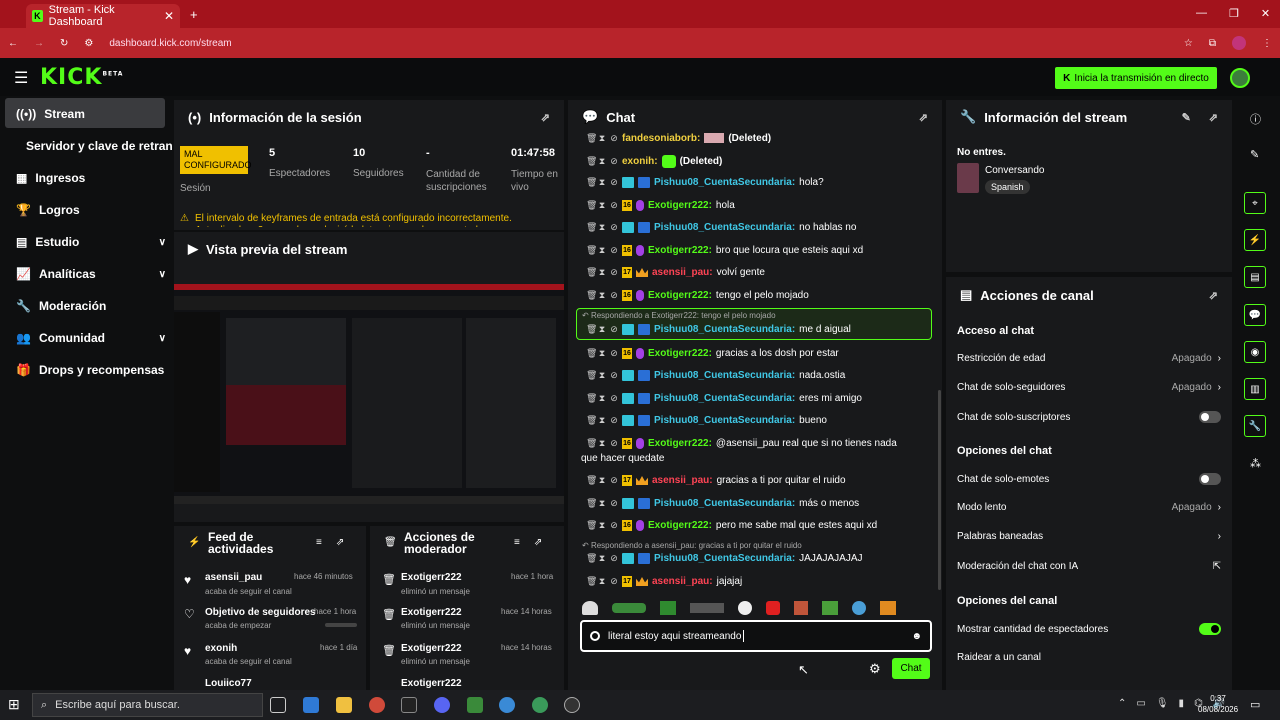 This screenshot has height=720, width=1280. I want to click on minimize-icon: —, so click(1201, 13).